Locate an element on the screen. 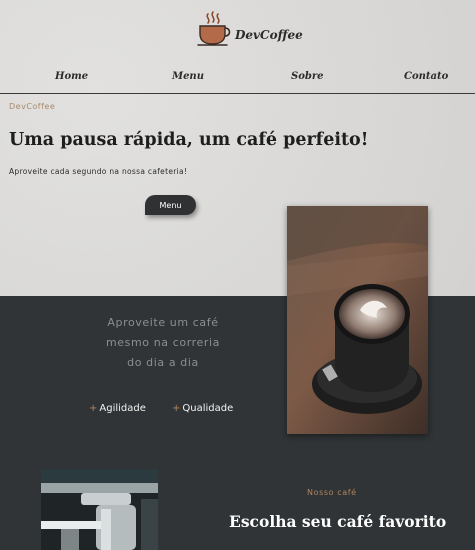 Image resolution: width=475 pixels, height=550 pixels. coffee-cup-icon is located at coordinates (214, 28).